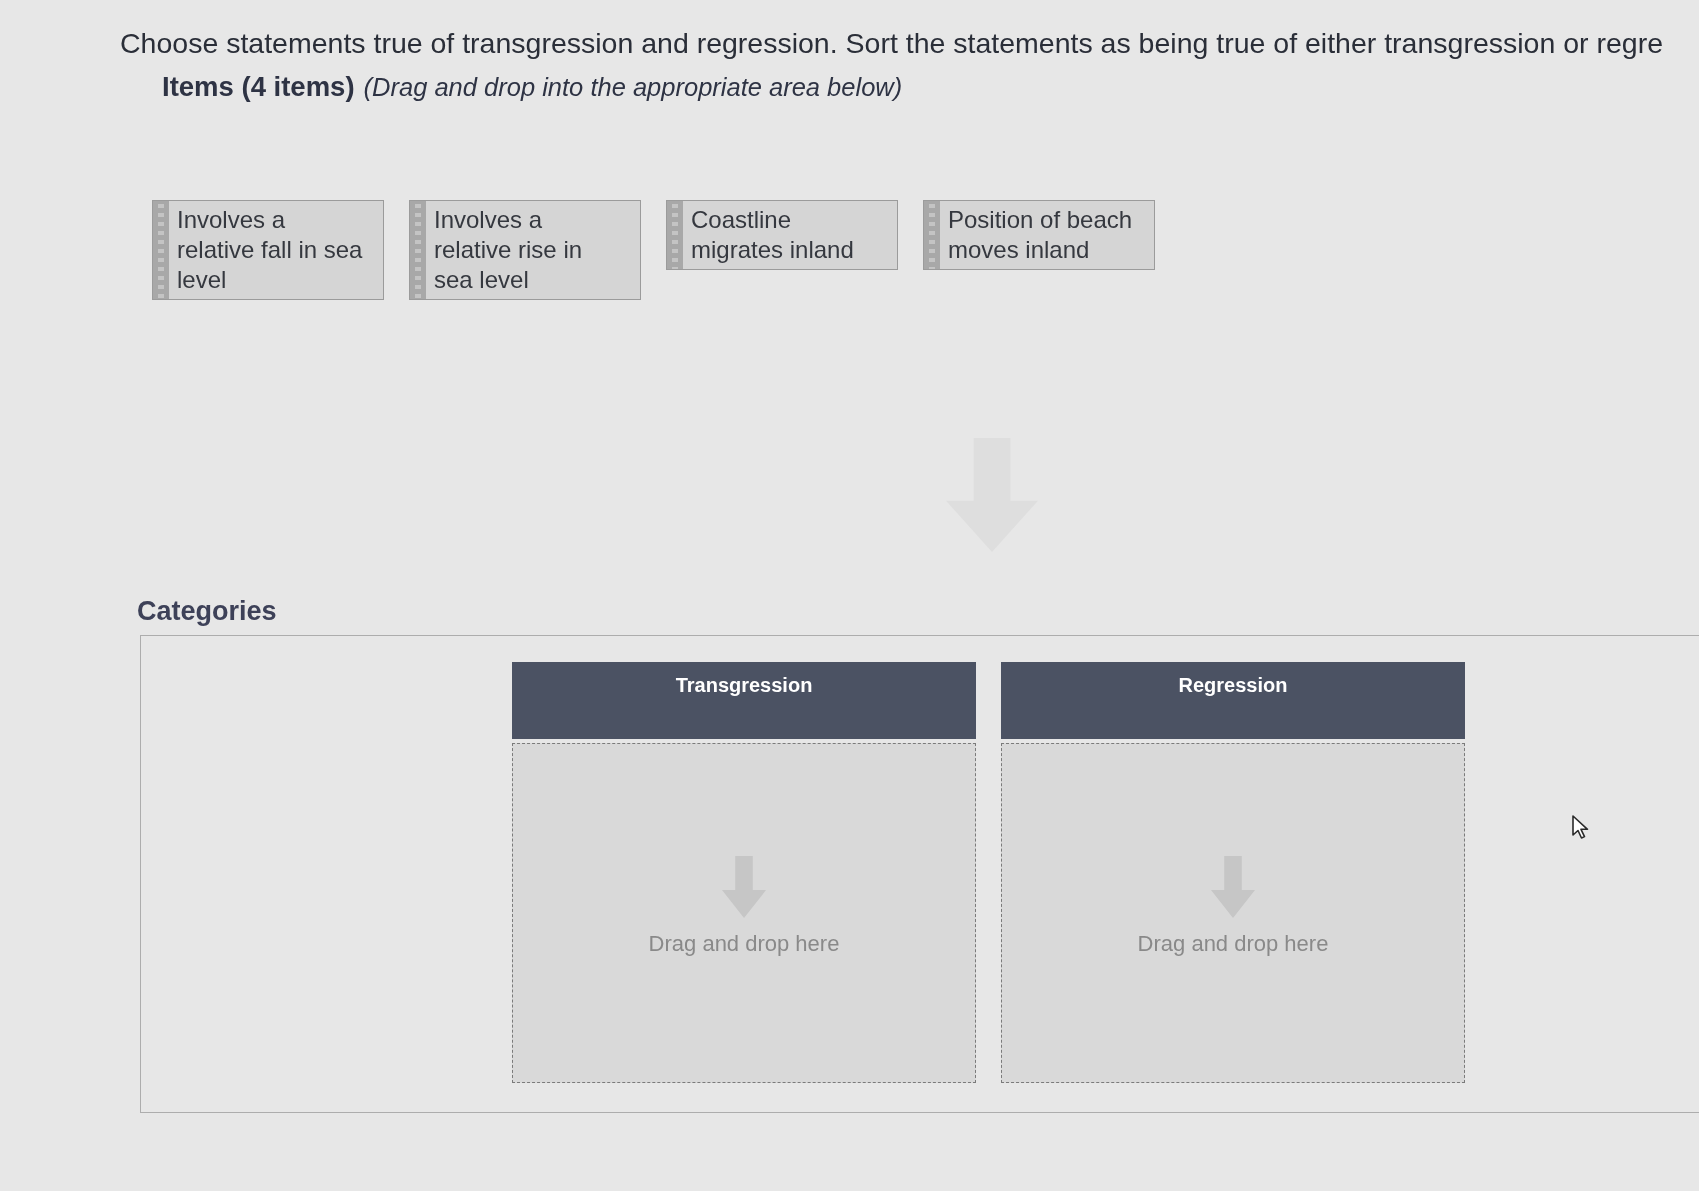 The width and height of the screenshot is (1699, 1191). Describe the element at coordinates (633, 87) in the screenshot. I see `instruction-text: (Drag and drop into the appropriate area below)` at that location.